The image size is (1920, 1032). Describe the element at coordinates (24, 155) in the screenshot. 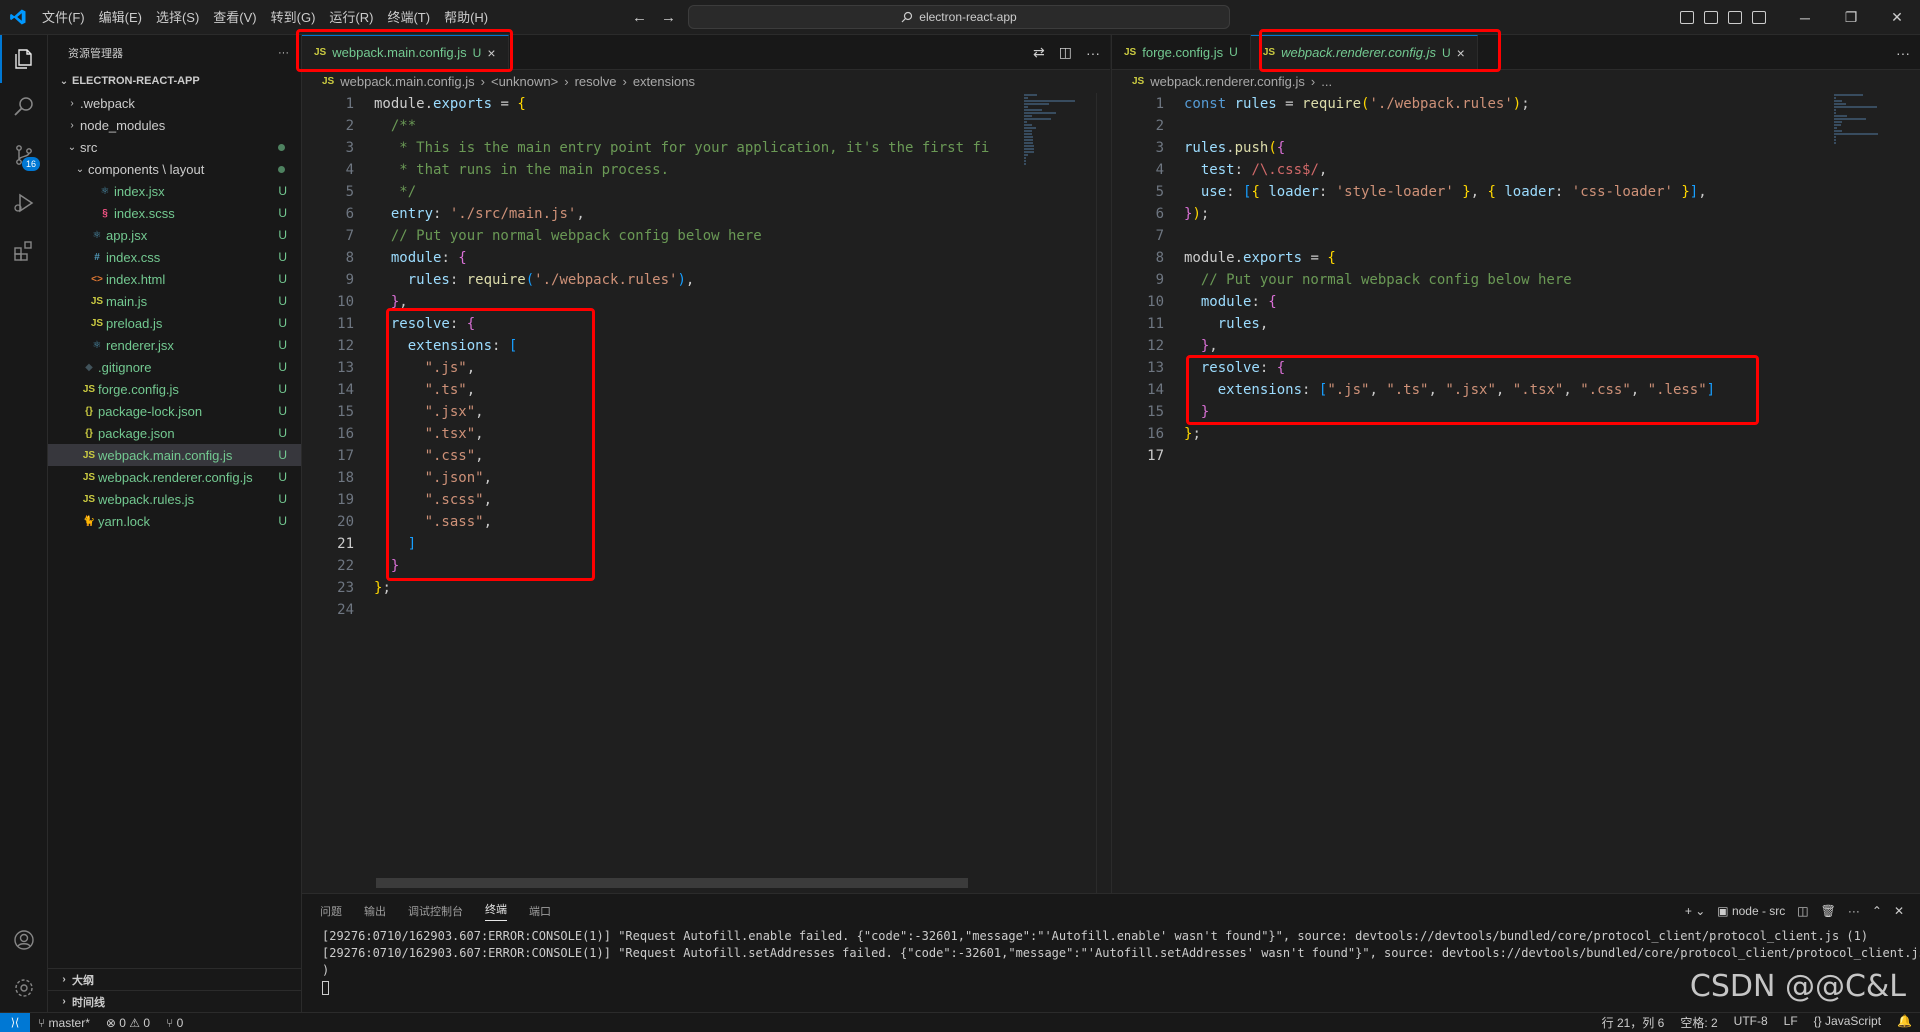

I see `source-control-icon: 16` at that location.